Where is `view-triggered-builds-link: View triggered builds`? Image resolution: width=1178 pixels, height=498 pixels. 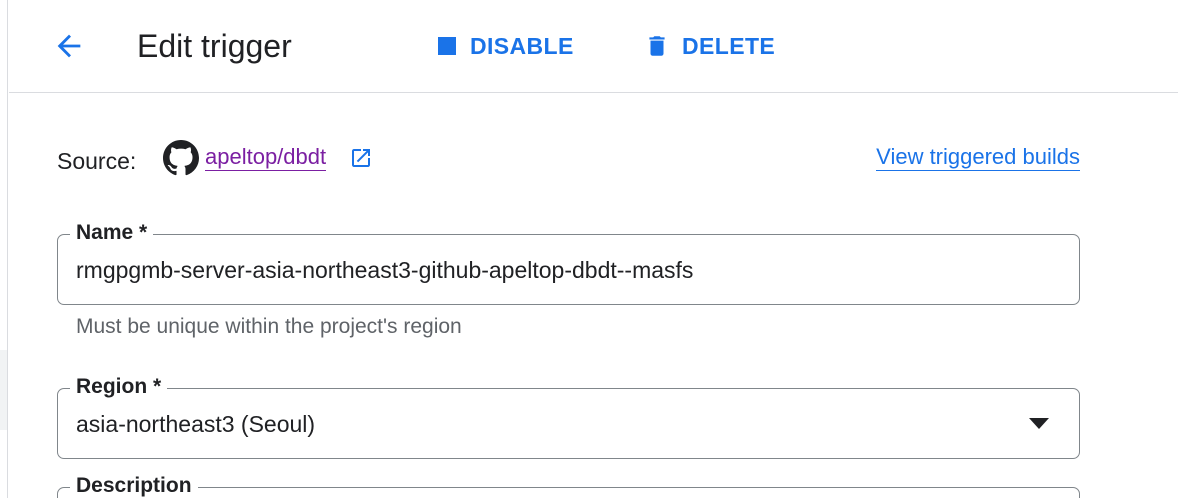 view-triggered-builds-link: View triggered builds is located at coordinates (978, 157).